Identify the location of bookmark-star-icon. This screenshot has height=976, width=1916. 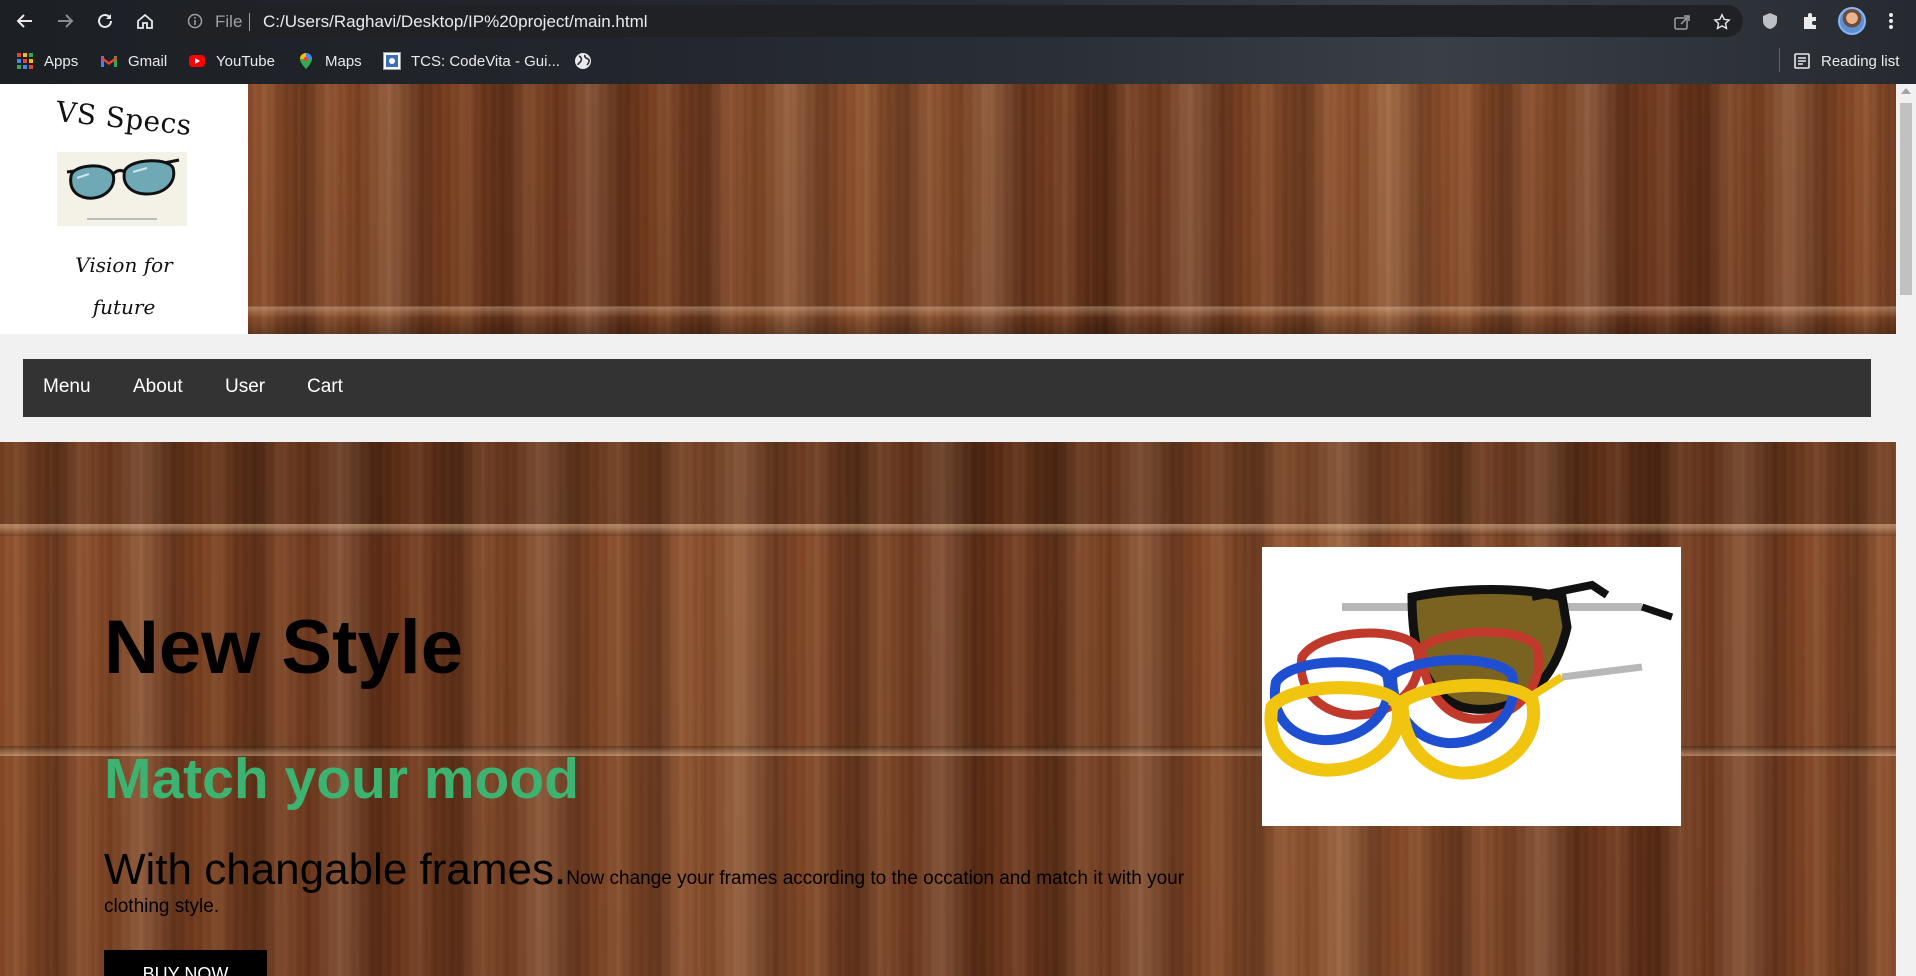
(1722, 22).